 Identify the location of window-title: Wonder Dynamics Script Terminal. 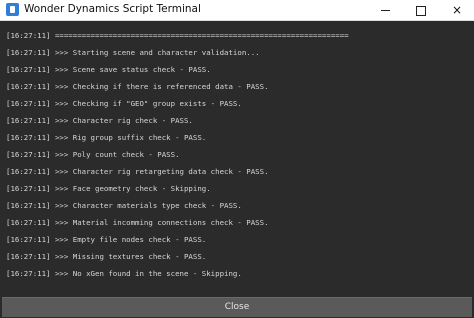
(112, 9).